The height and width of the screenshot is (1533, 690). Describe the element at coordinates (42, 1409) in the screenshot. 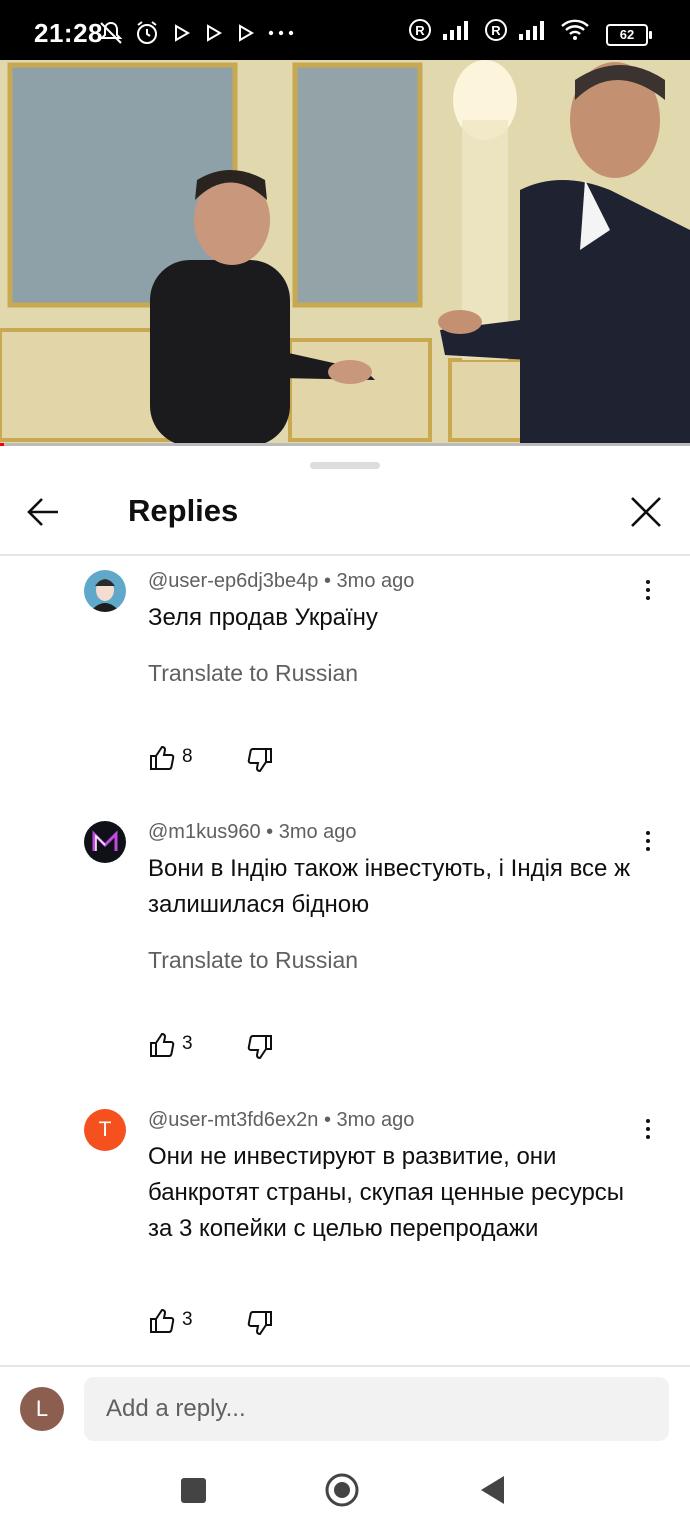

I see `user-avatar: L` at that location.